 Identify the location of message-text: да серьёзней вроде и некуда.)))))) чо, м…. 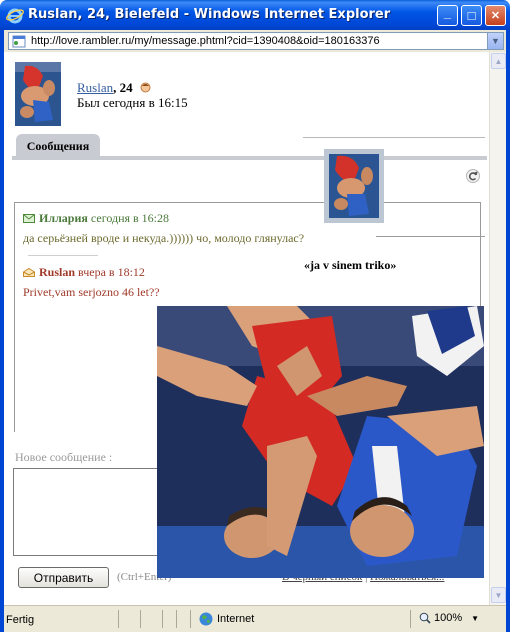
(164, 238).